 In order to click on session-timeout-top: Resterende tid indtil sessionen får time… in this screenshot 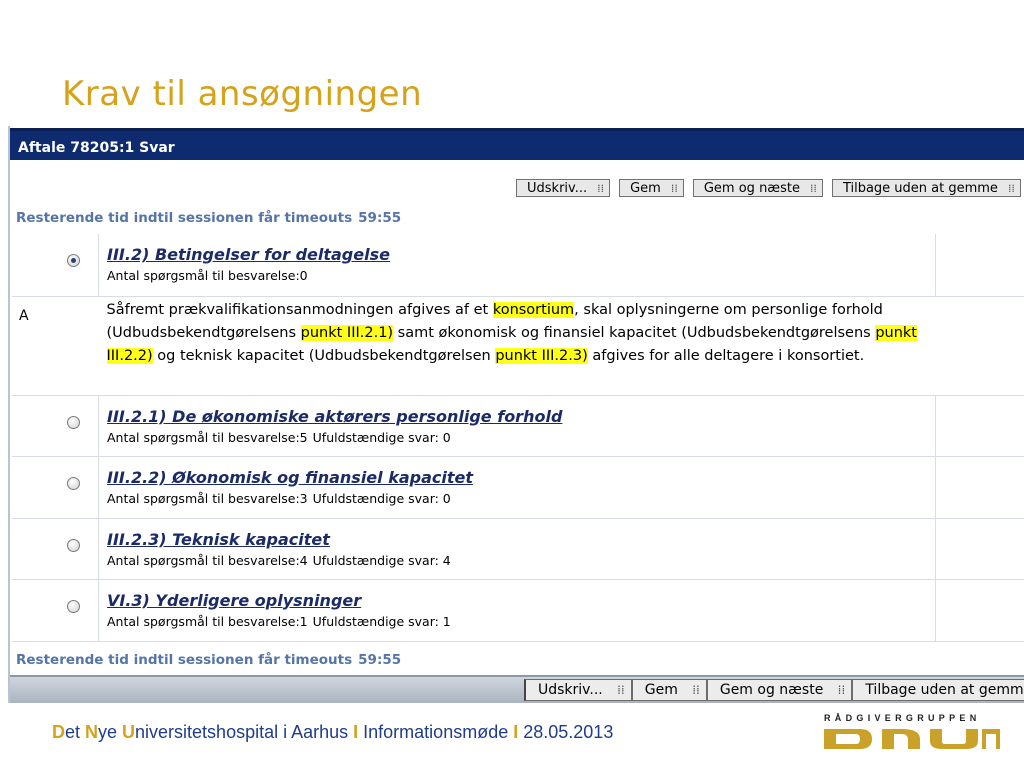, I will do `click(208, 218)`.